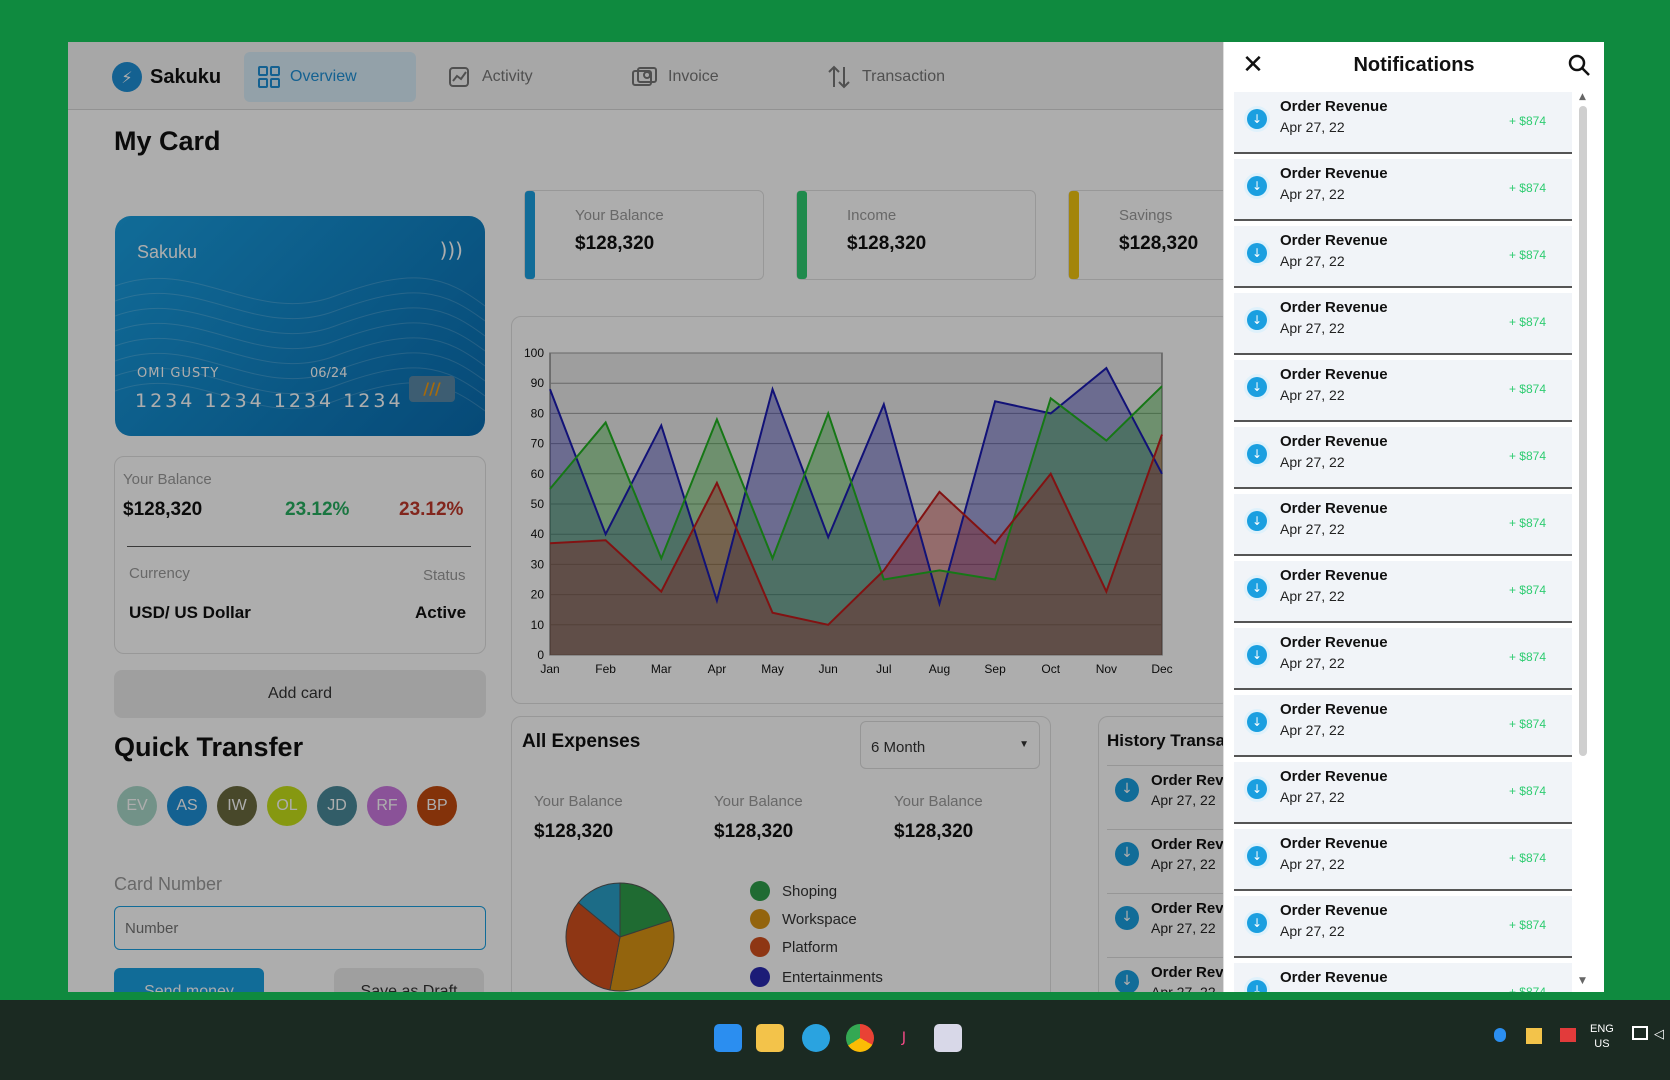 The width and height of the screenshot is (1670, 1080). I want to click on x-tick-label: Jul, so click(883, 669).